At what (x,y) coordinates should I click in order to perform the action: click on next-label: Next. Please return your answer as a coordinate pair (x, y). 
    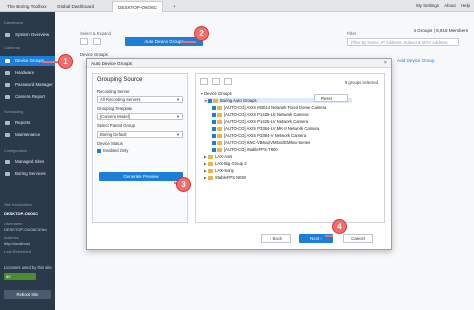
    Looking at the image, I should click on (315, 238).